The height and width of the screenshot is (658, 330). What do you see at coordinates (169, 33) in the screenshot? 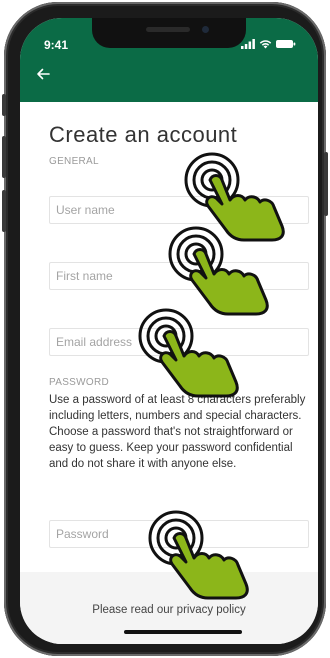
I see `notch` at bounding box center [169, 33].